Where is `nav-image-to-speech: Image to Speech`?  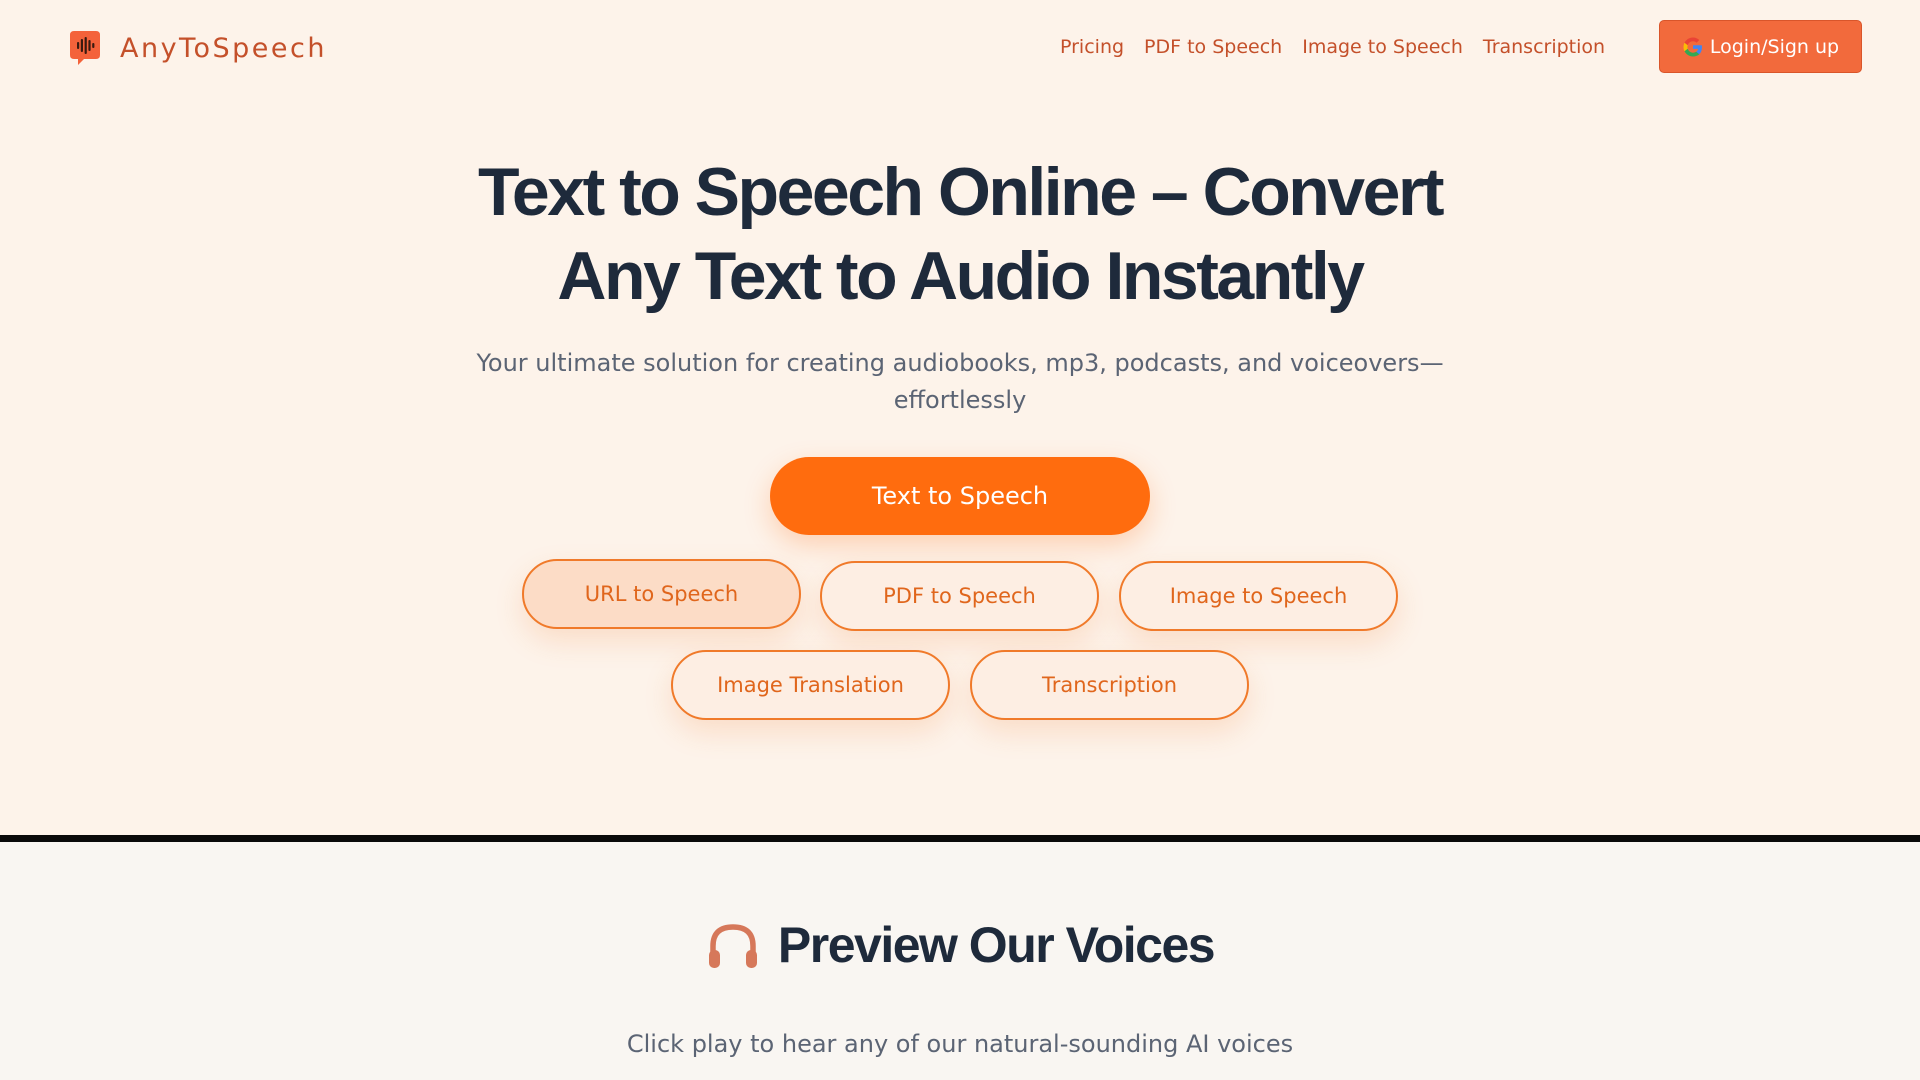 nav-image-to-speech: Image to Speech is located at coordinates (1382, 47).